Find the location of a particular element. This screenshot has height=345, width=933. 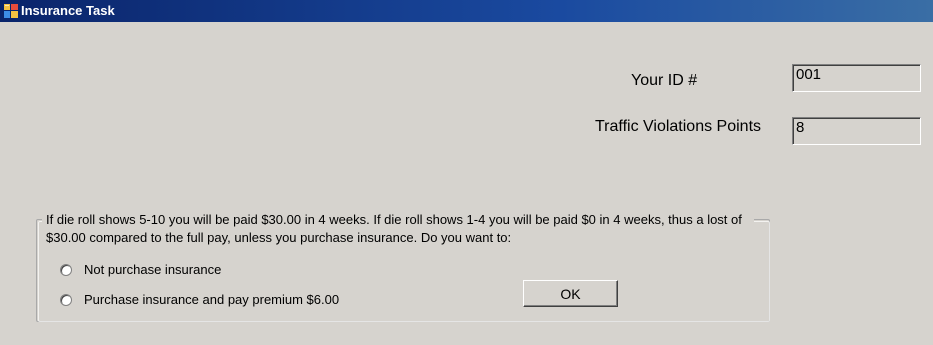

id-label: Your ID # is located at coordinates (664, 80).